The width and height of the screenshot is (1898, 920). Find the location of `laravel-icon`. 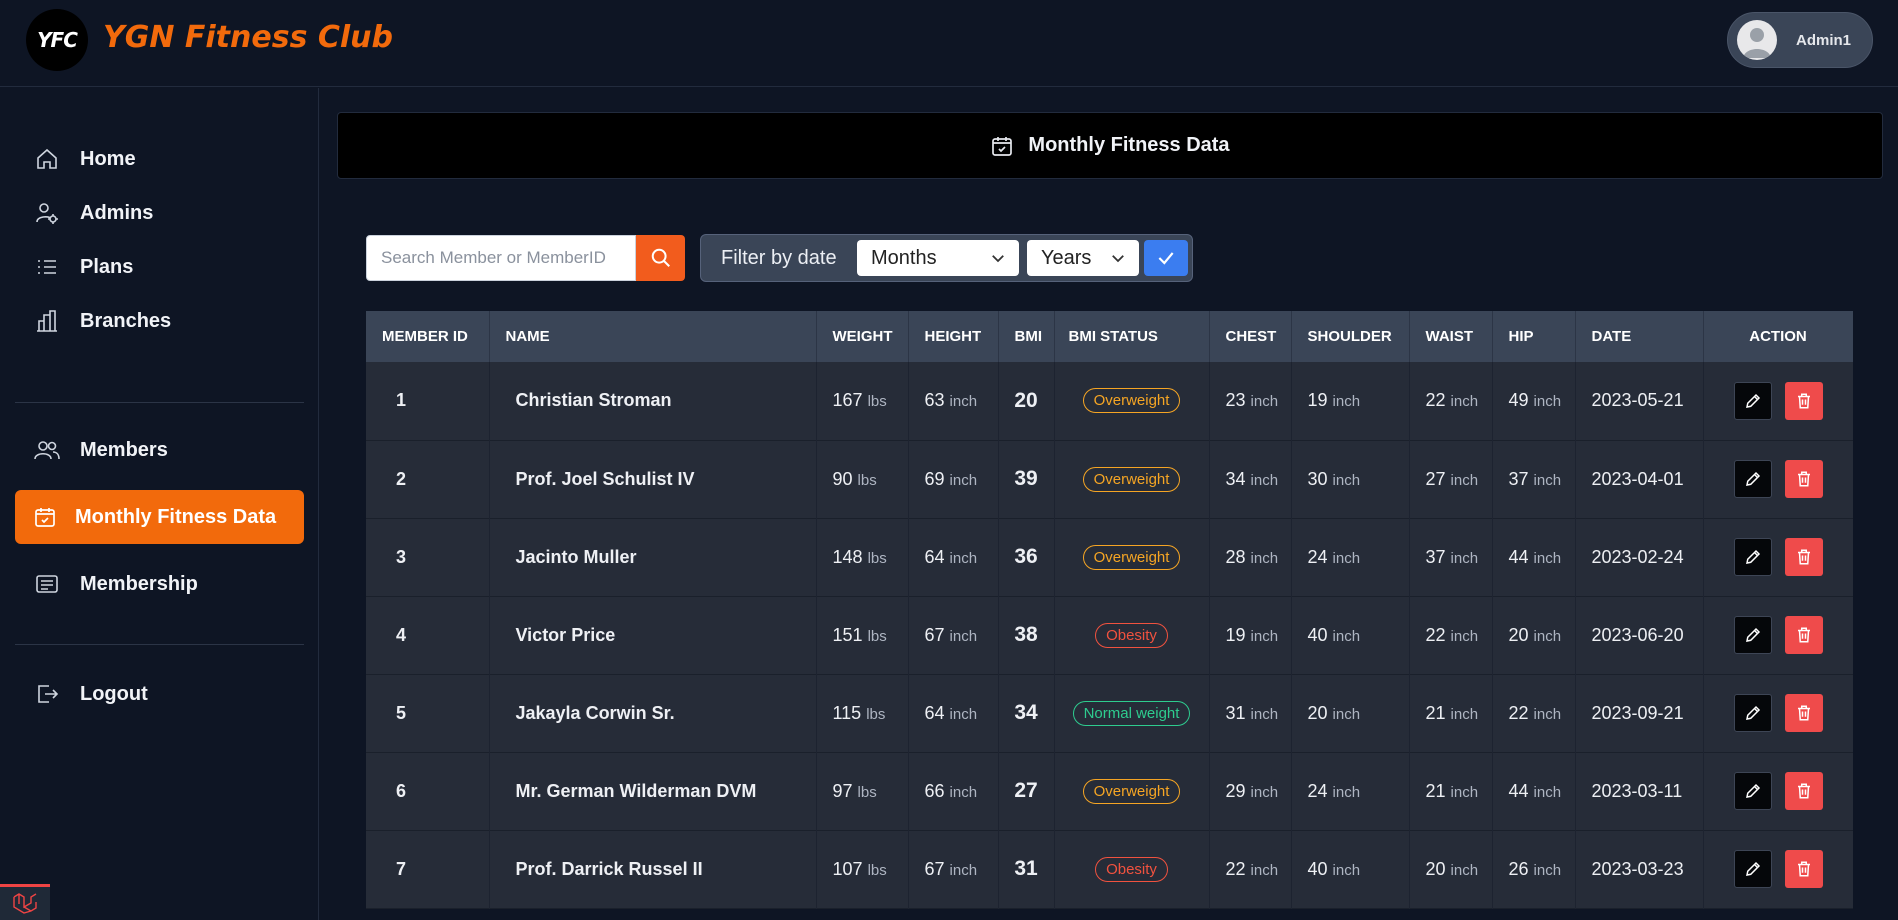

laravel-icon is located at coordinates (25, 903).